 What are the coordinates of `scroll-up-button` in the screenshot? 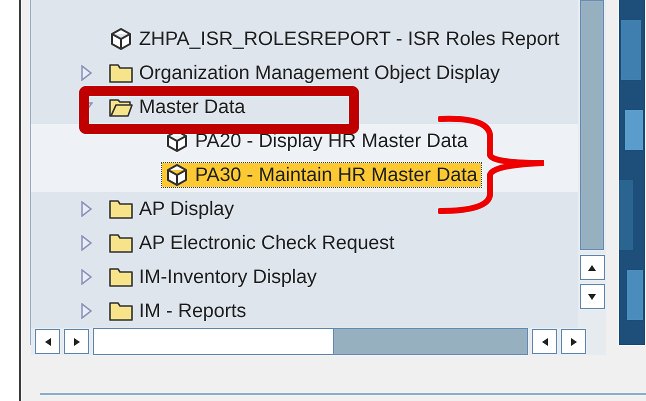 It's located at (592, 267).